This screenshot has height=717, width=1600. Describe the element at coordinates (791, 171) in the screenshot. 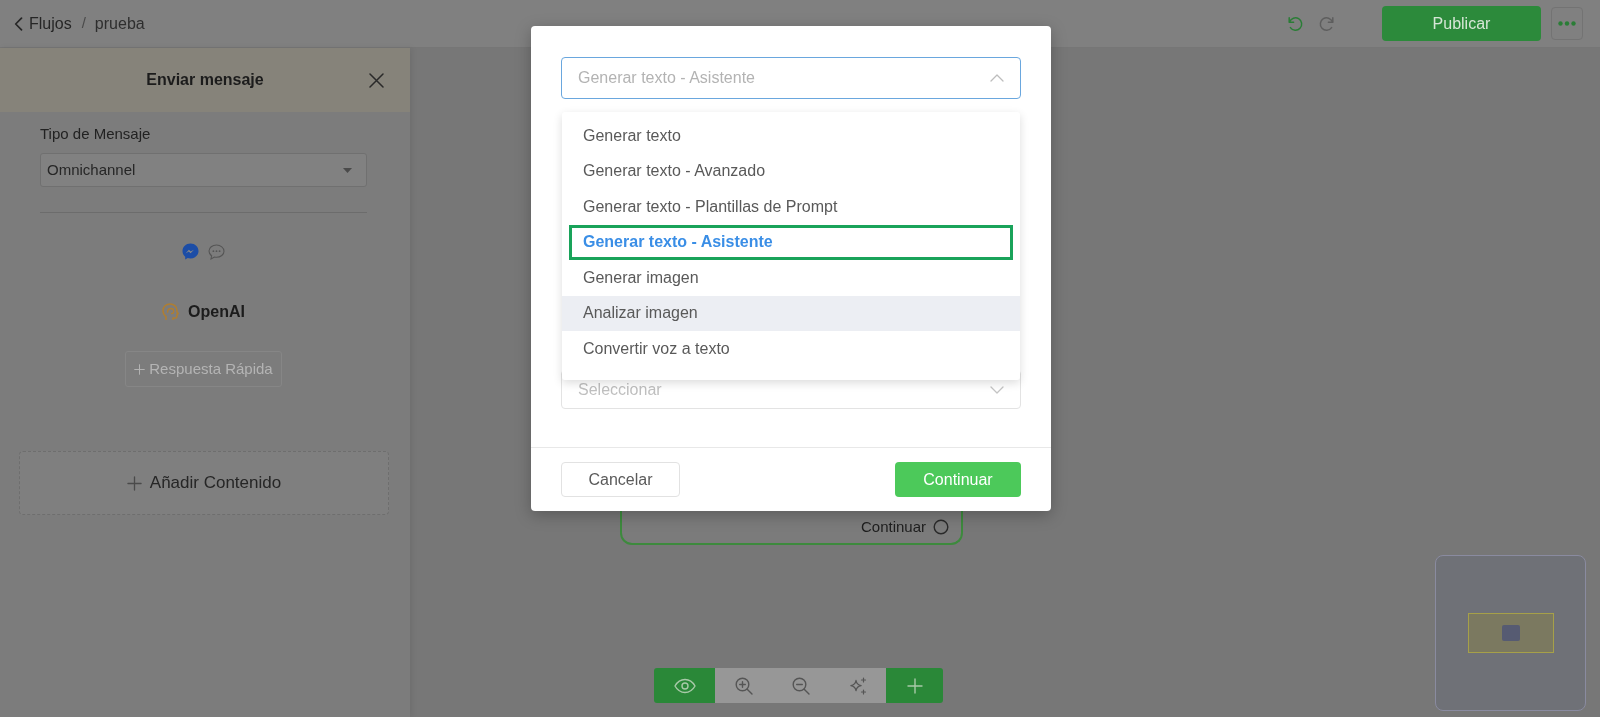

I see `dropdown-option: Generar texto - Avanzado` at that location.